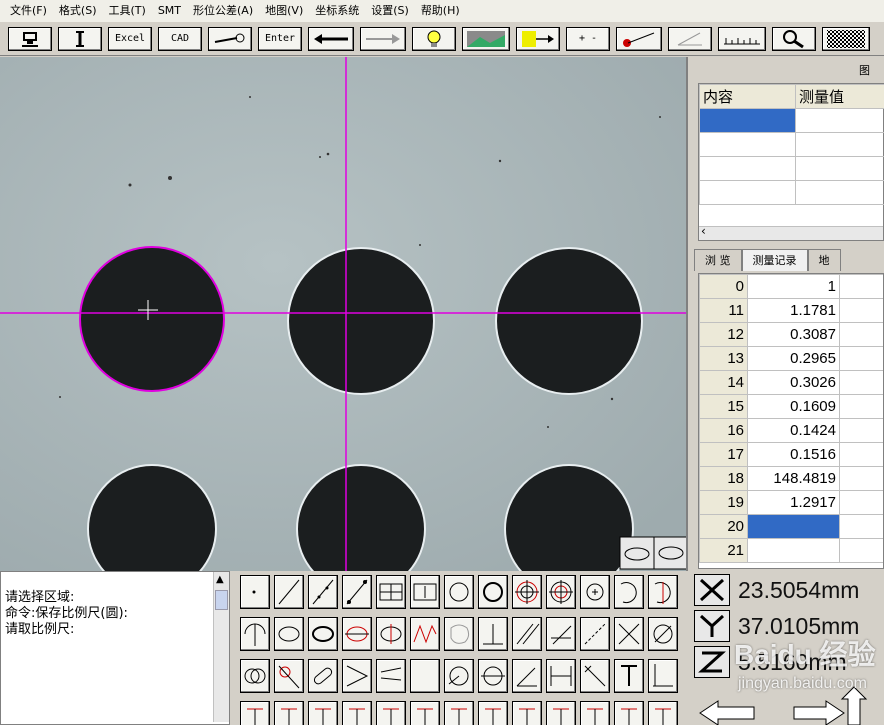 This screenshot has height=725, width=884. I want to click on table-row: 12 0.3087, so click(791, 334).